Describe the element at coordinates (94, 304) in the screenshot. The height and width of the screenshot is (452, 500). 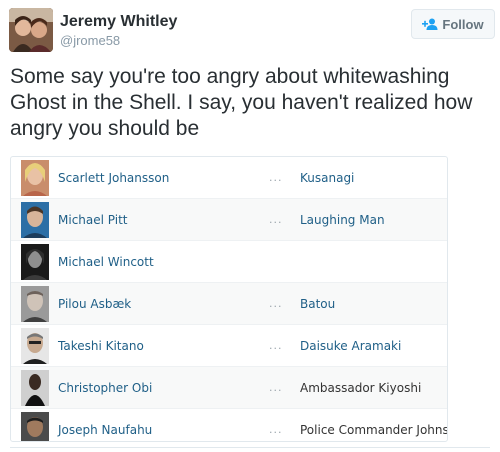
I see `actor-name: Pilou Asbæk` at that location.